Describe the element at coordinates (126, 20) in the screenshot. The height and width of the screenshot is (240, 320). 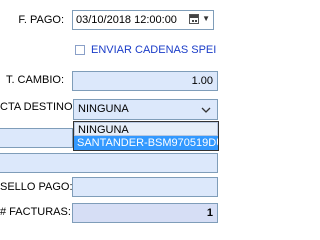
I see `fecha-pago-value: 03/10/2018 12:00:00` at that location.